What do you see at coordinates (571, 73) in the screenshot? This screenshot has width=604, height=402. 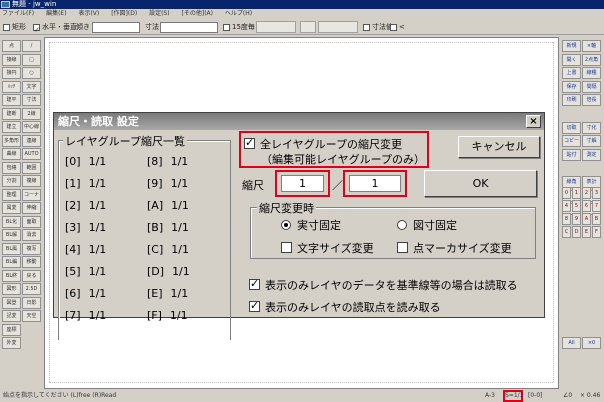 I see `tool-button: 上書` at bounding box center [571, 73].